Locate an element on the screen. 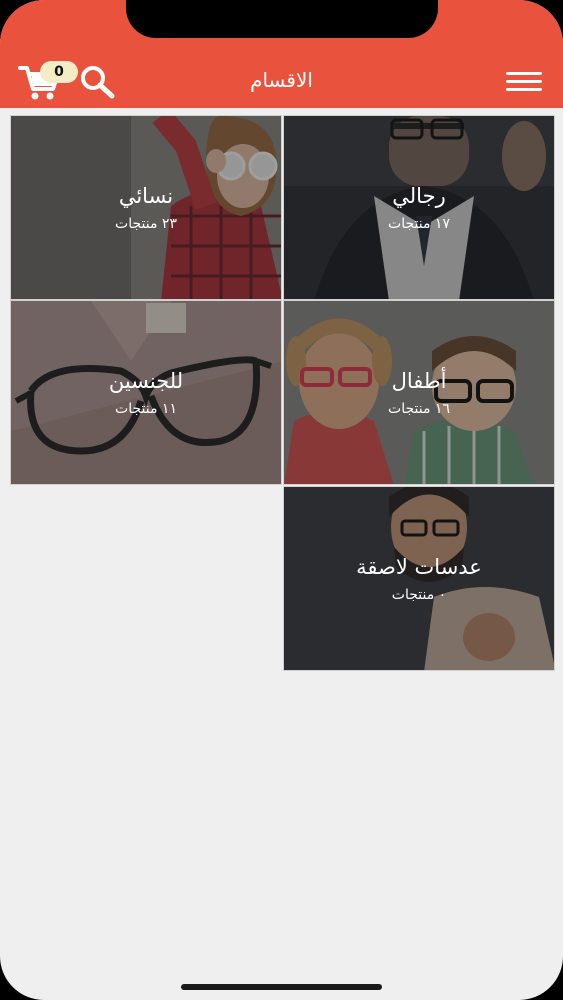 This screenshot has width=563, height=1000. search-button is located at coordinates (98, 82).